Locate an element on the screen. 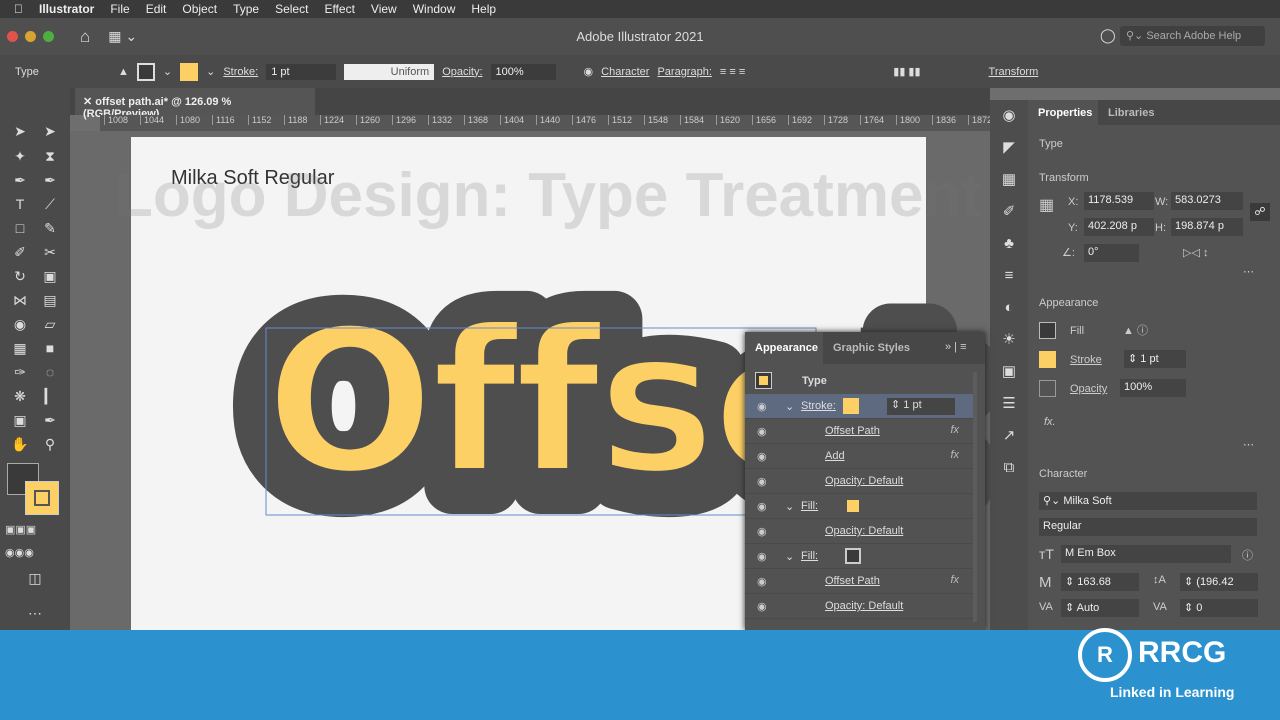  menu-app: Illustrator is located at coordinates (66, 9).